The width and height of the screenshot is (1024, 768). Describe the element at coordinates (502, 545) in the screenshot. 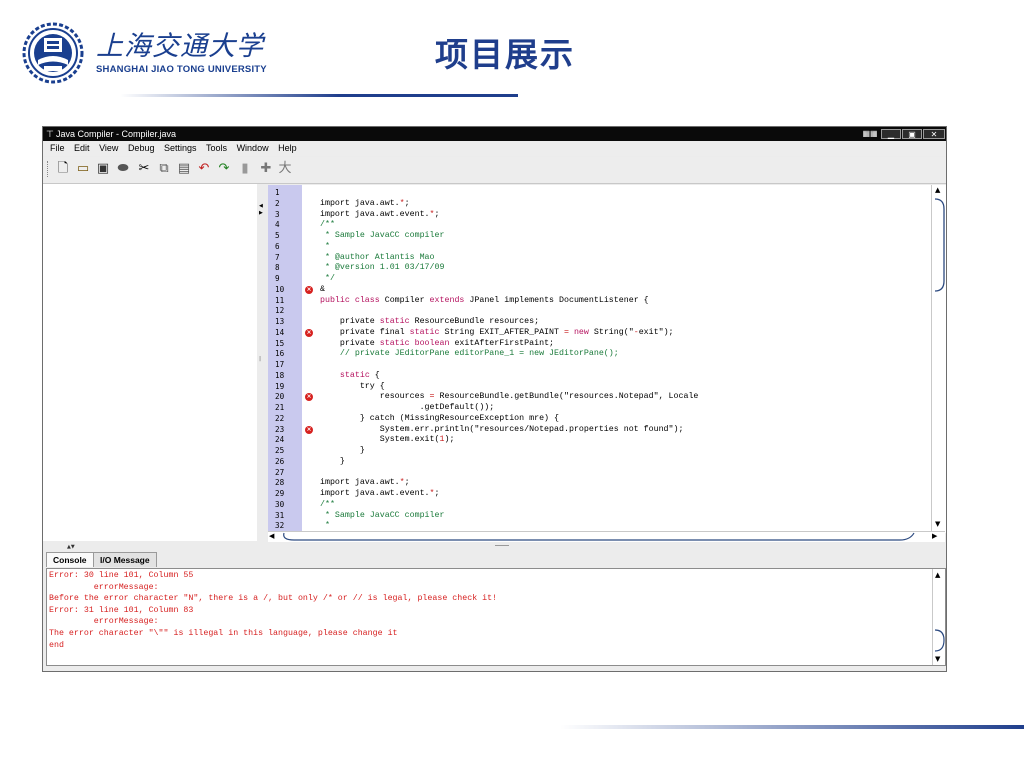

I see `horizontal-splitter-grip` at that location.